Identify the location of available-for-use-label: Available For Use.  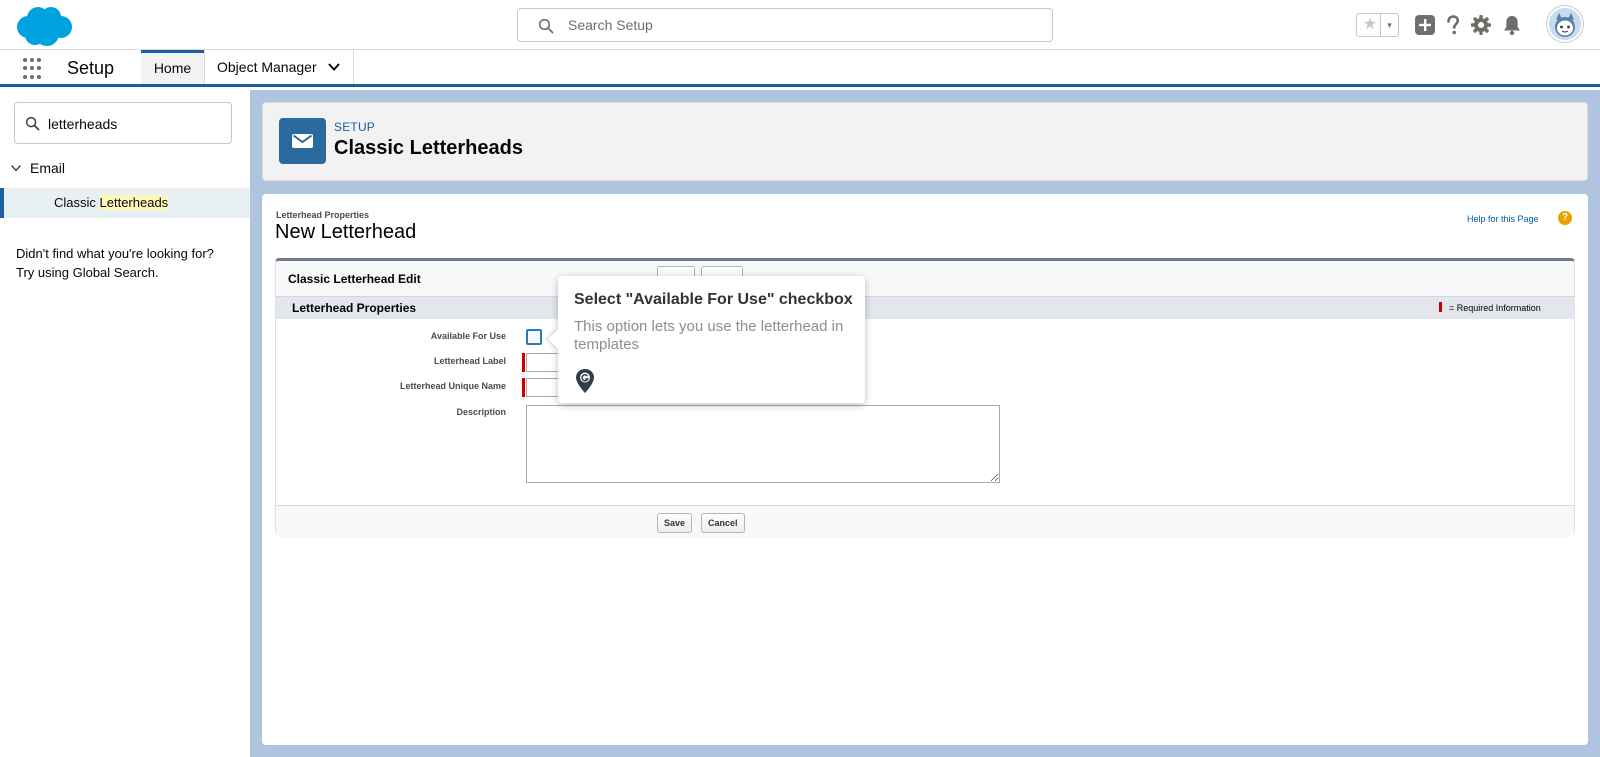
(468, 336).